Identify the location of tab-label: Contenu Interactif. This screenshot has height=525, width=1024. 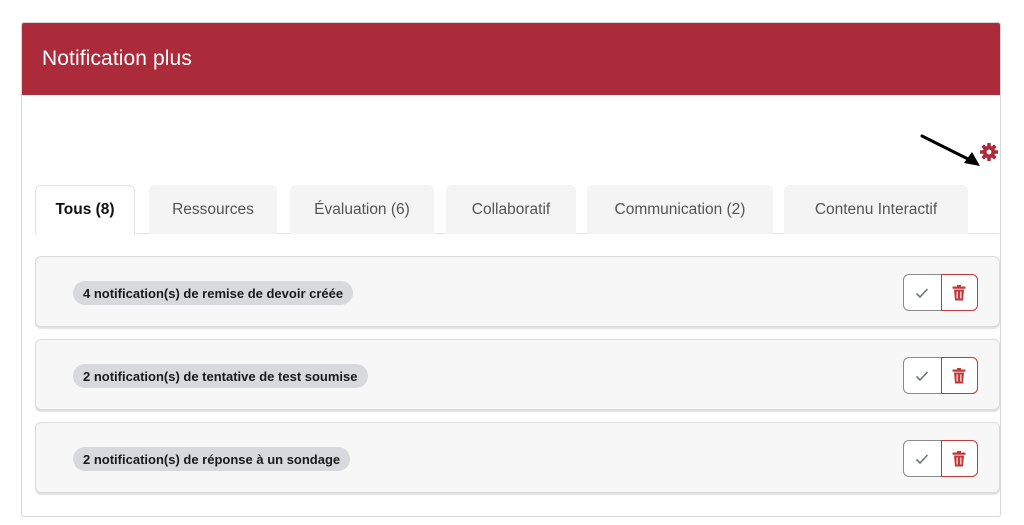
(876, 209).